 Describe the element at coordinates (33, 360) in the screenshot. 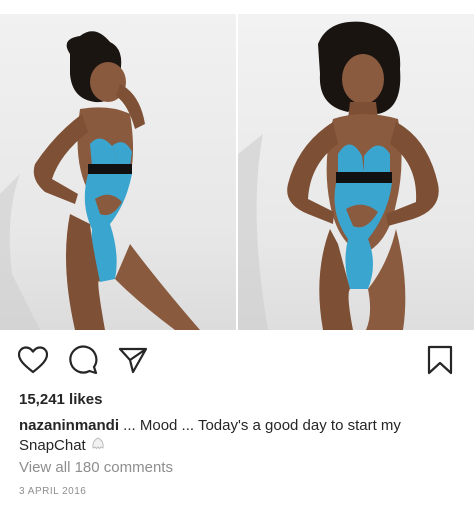

I see `heart-icon` at that location.